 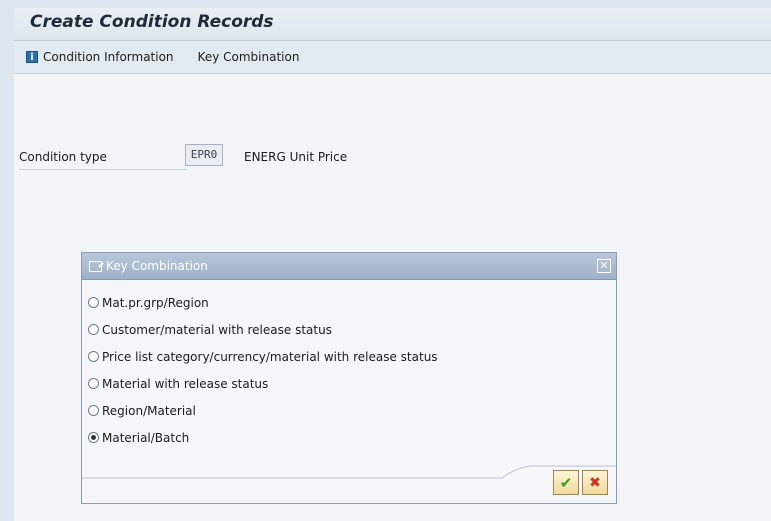 What do you see at coordinates (32, 57) in the screenshot?
I see `info-icon: i` at bounding box center [32, 57].